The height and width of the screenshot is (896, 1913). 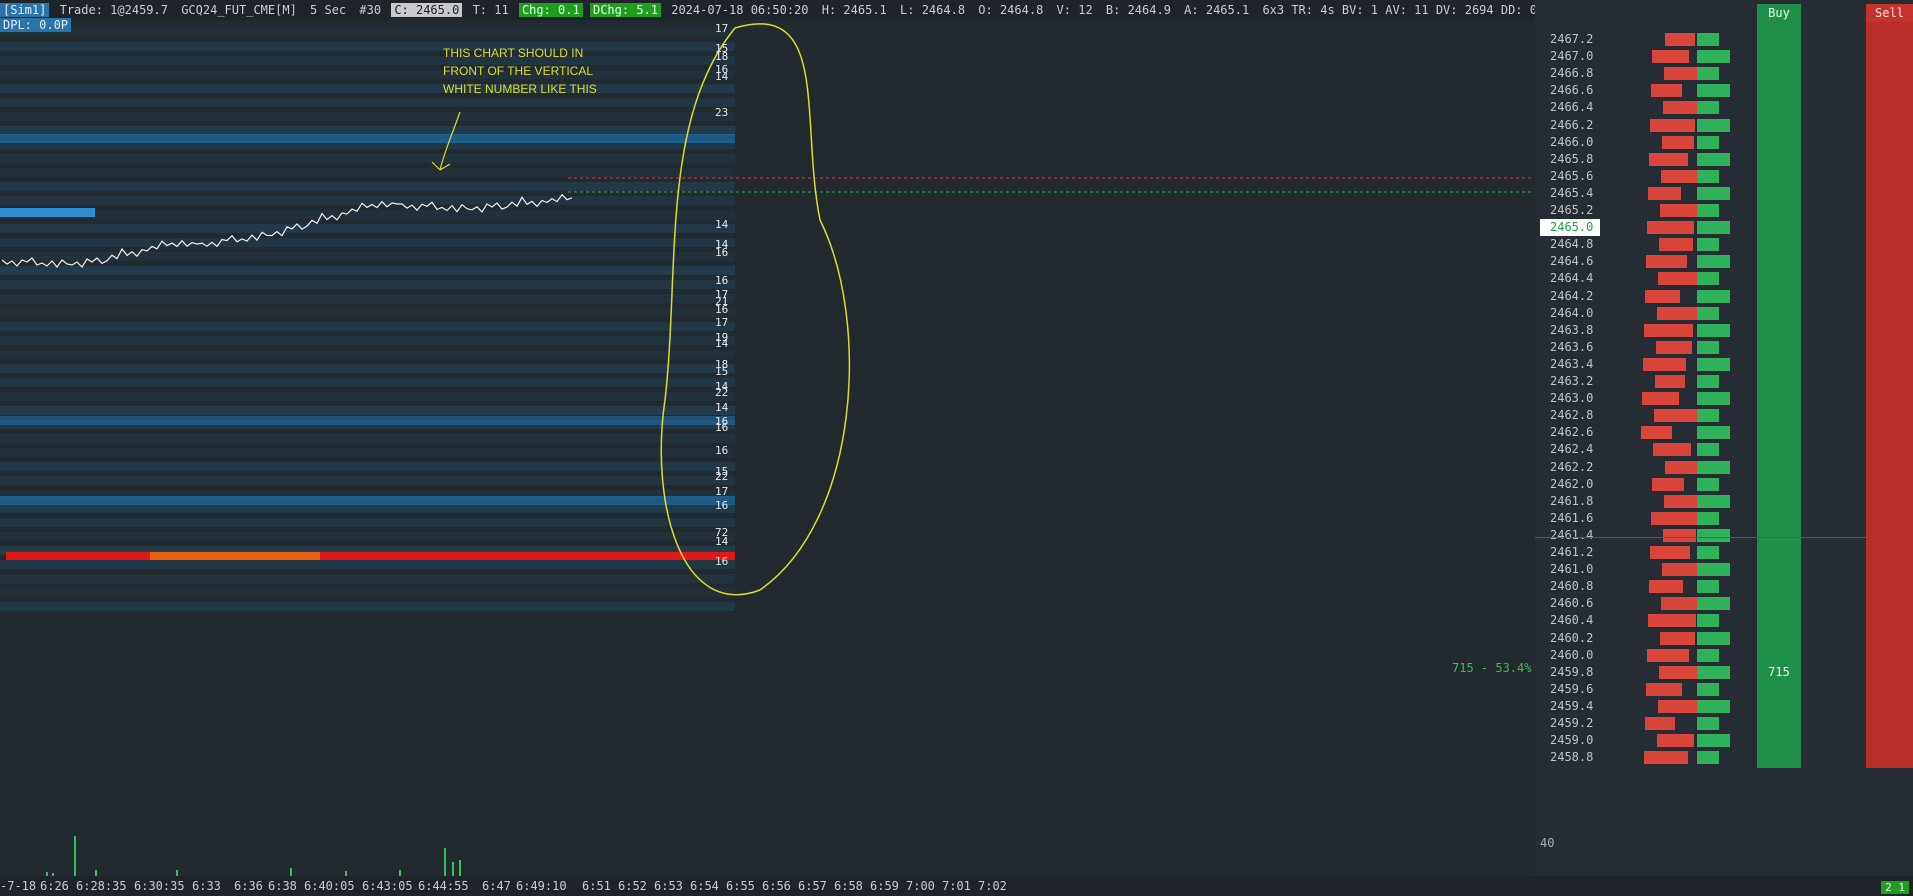 What do you see at coordinates (1572, 723) in the screenshot?
I see `ladder-price: 2459.2` at bounding box center [1572, 723].